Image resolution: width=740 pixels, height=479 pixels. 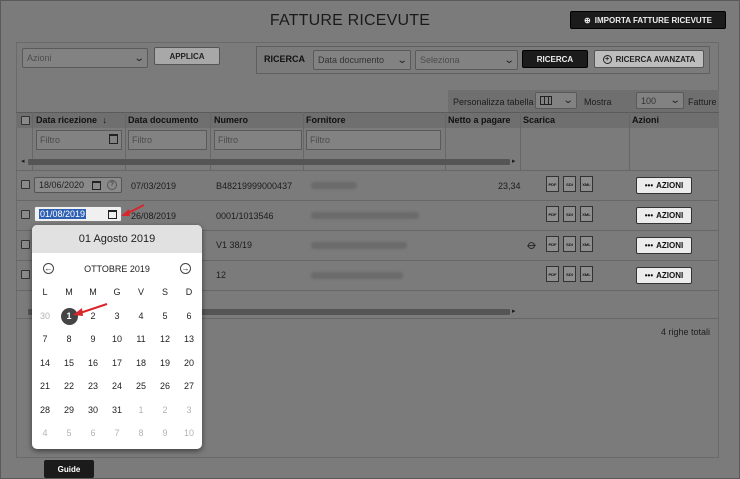 What do you see at coordinates (167, 140) in the screenshot?
I see `filter-data-documento: Filtro` at bounding box center [167, 140].